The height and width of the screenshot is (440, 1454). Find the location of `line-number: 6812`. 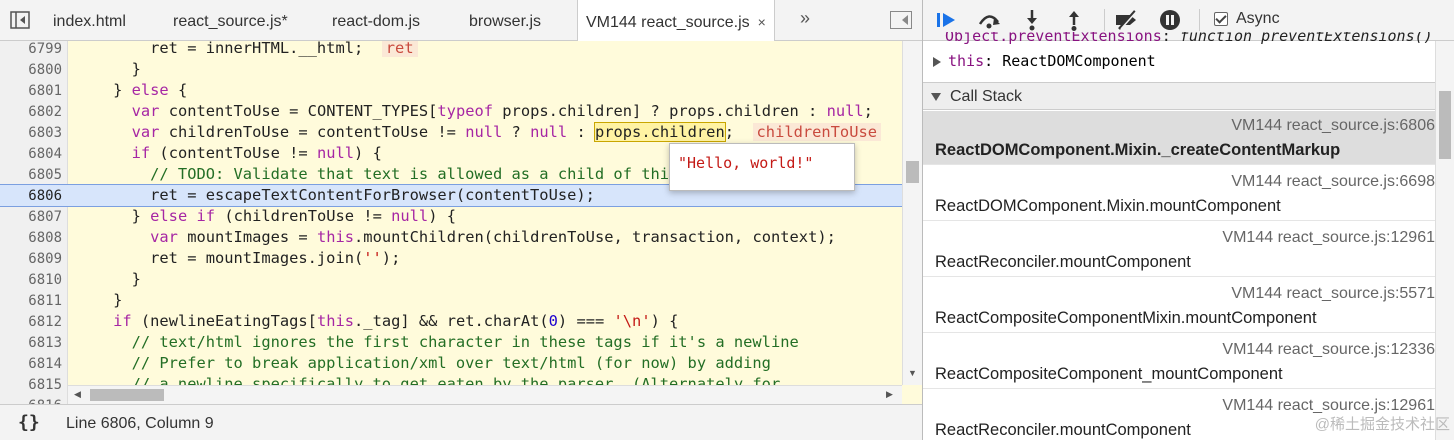

line-number: 6812 is located at coordinates (31, 322).